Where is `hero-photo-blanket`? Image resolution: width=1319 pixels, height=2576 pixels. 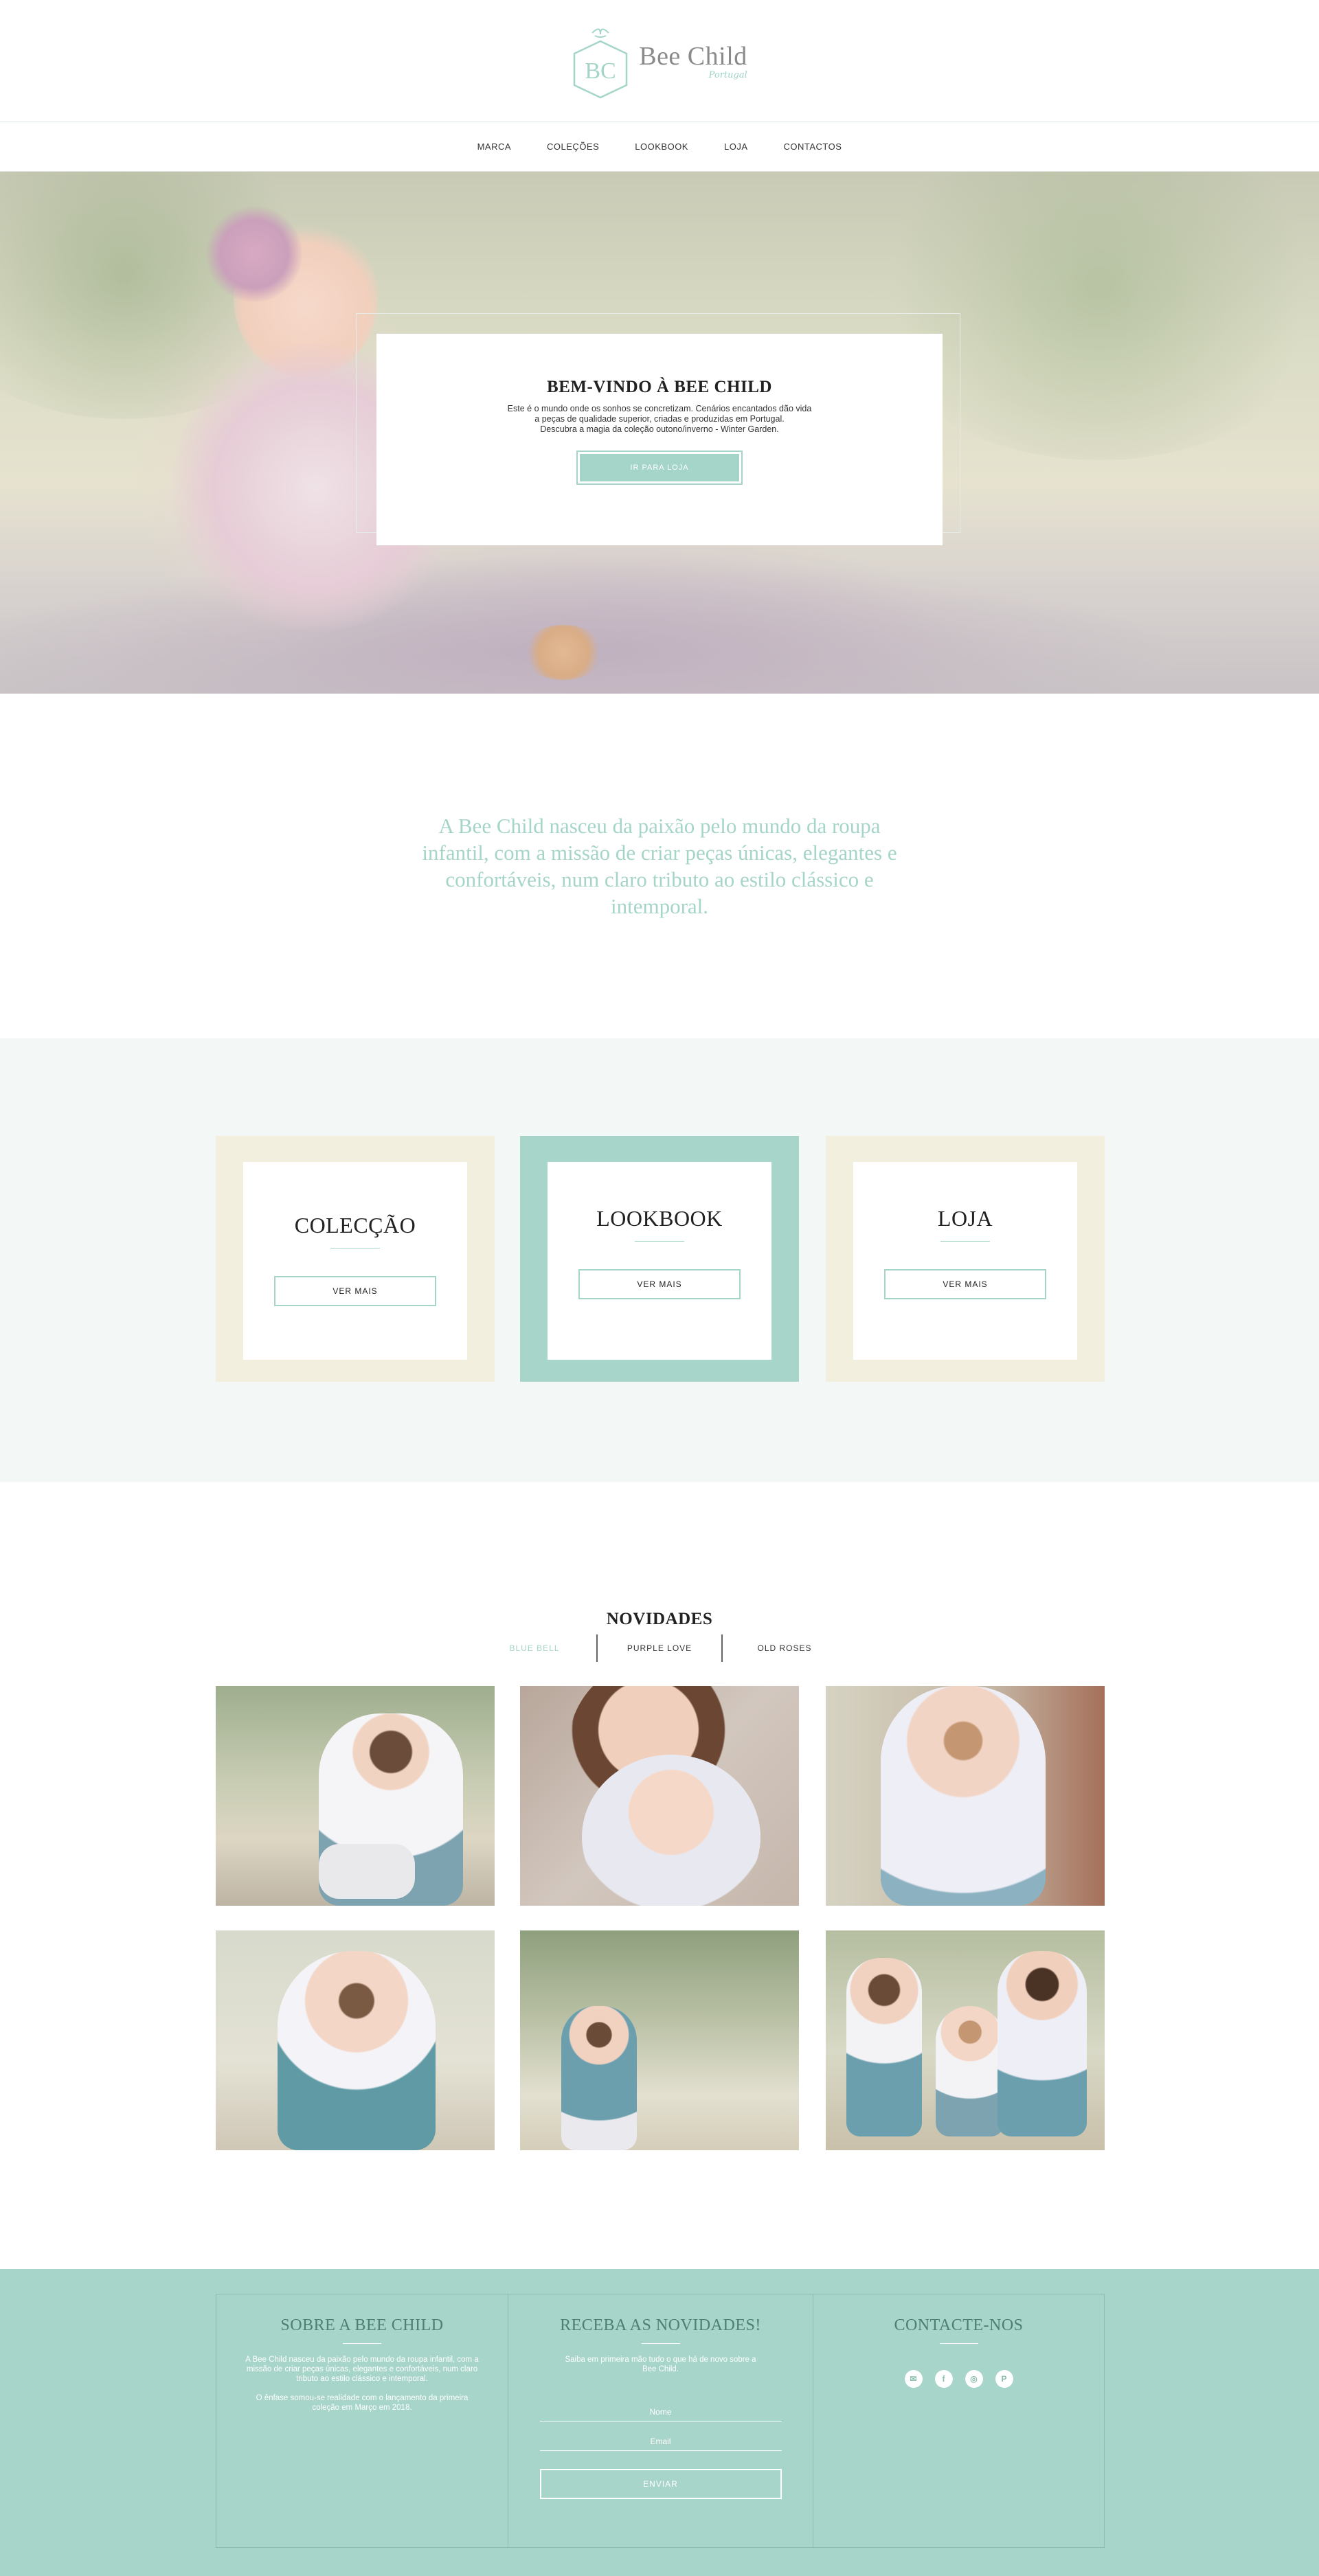
hero-photo-blanket is located at coordinates (591, 625).